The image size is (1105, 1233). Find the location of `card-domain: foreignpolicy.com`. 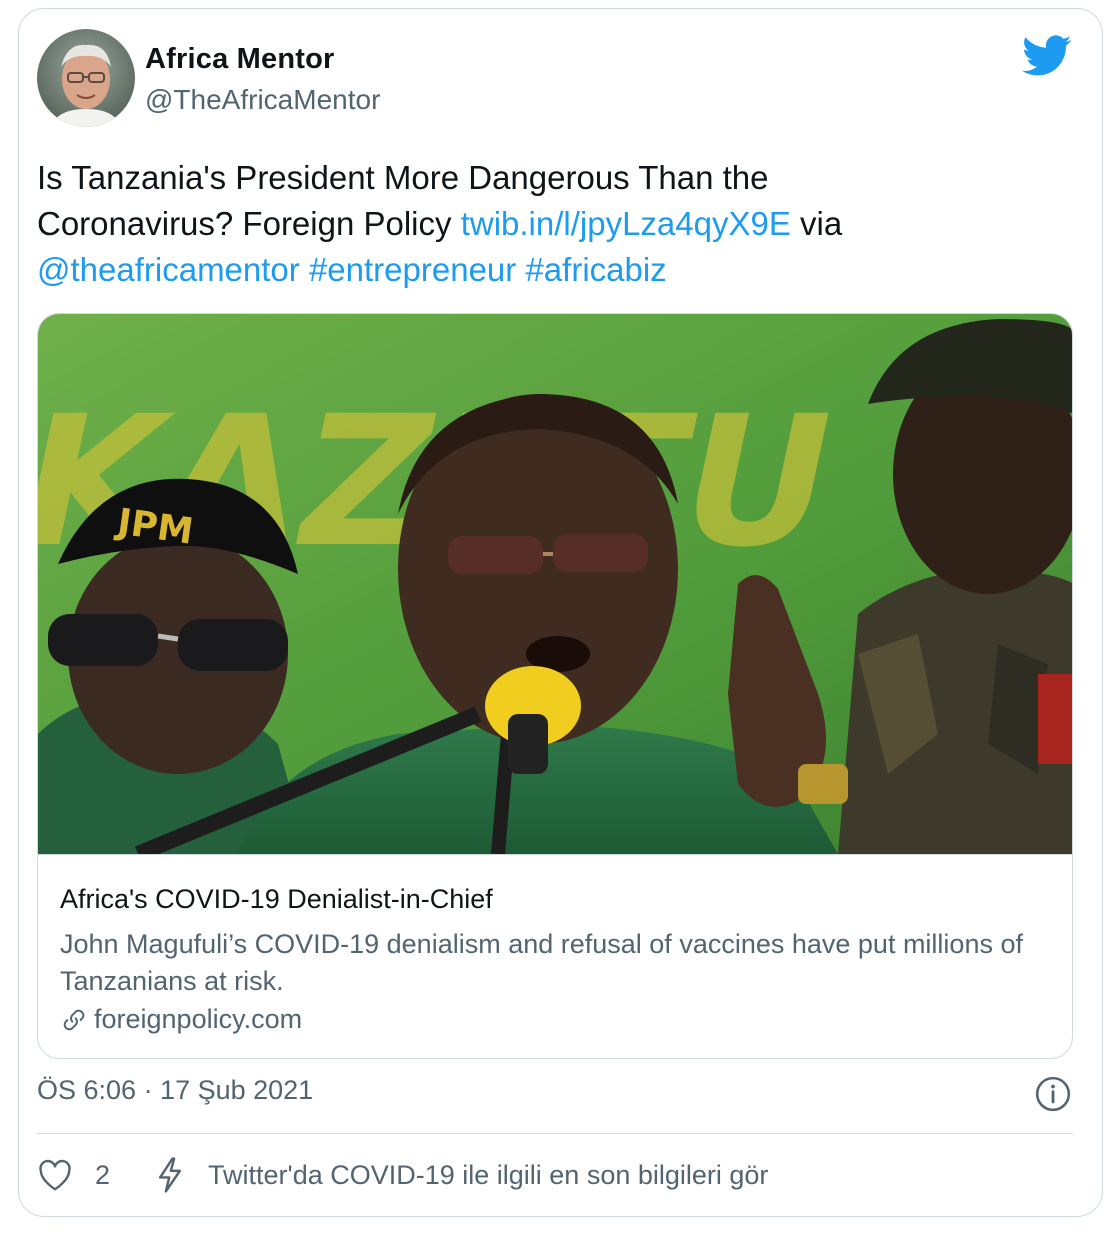

card-domain: foreignpolicy.com is located at coordinates (198, 1019).